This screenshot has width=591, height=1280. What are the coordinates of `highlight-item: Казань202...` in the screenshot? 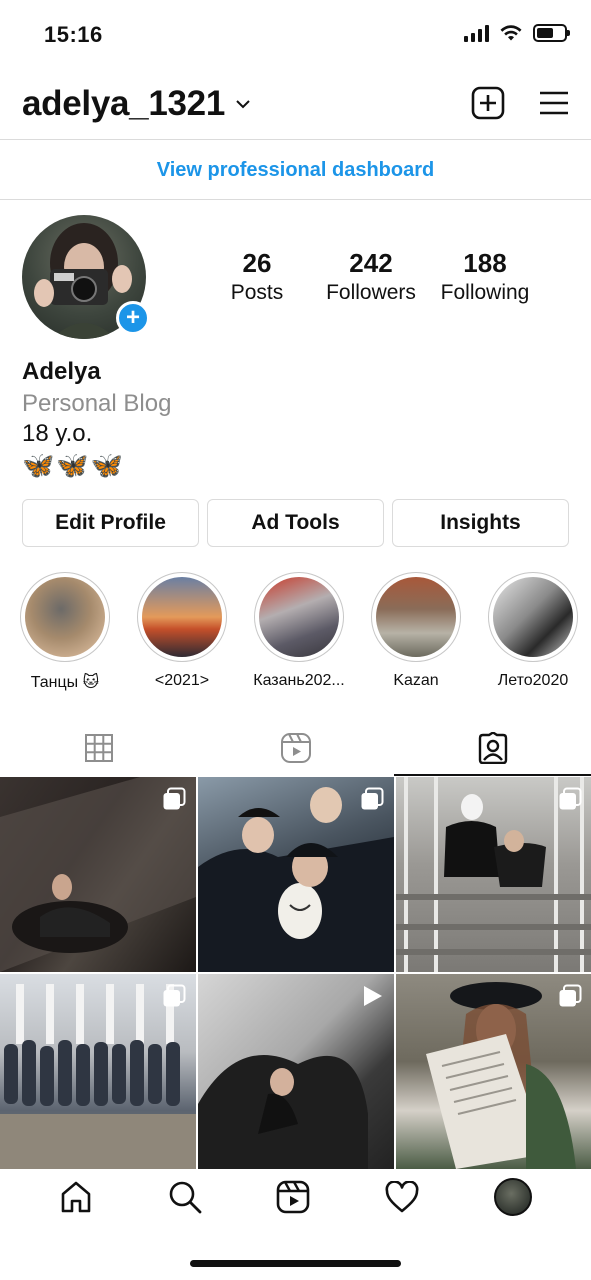 It's located at (299, 632).